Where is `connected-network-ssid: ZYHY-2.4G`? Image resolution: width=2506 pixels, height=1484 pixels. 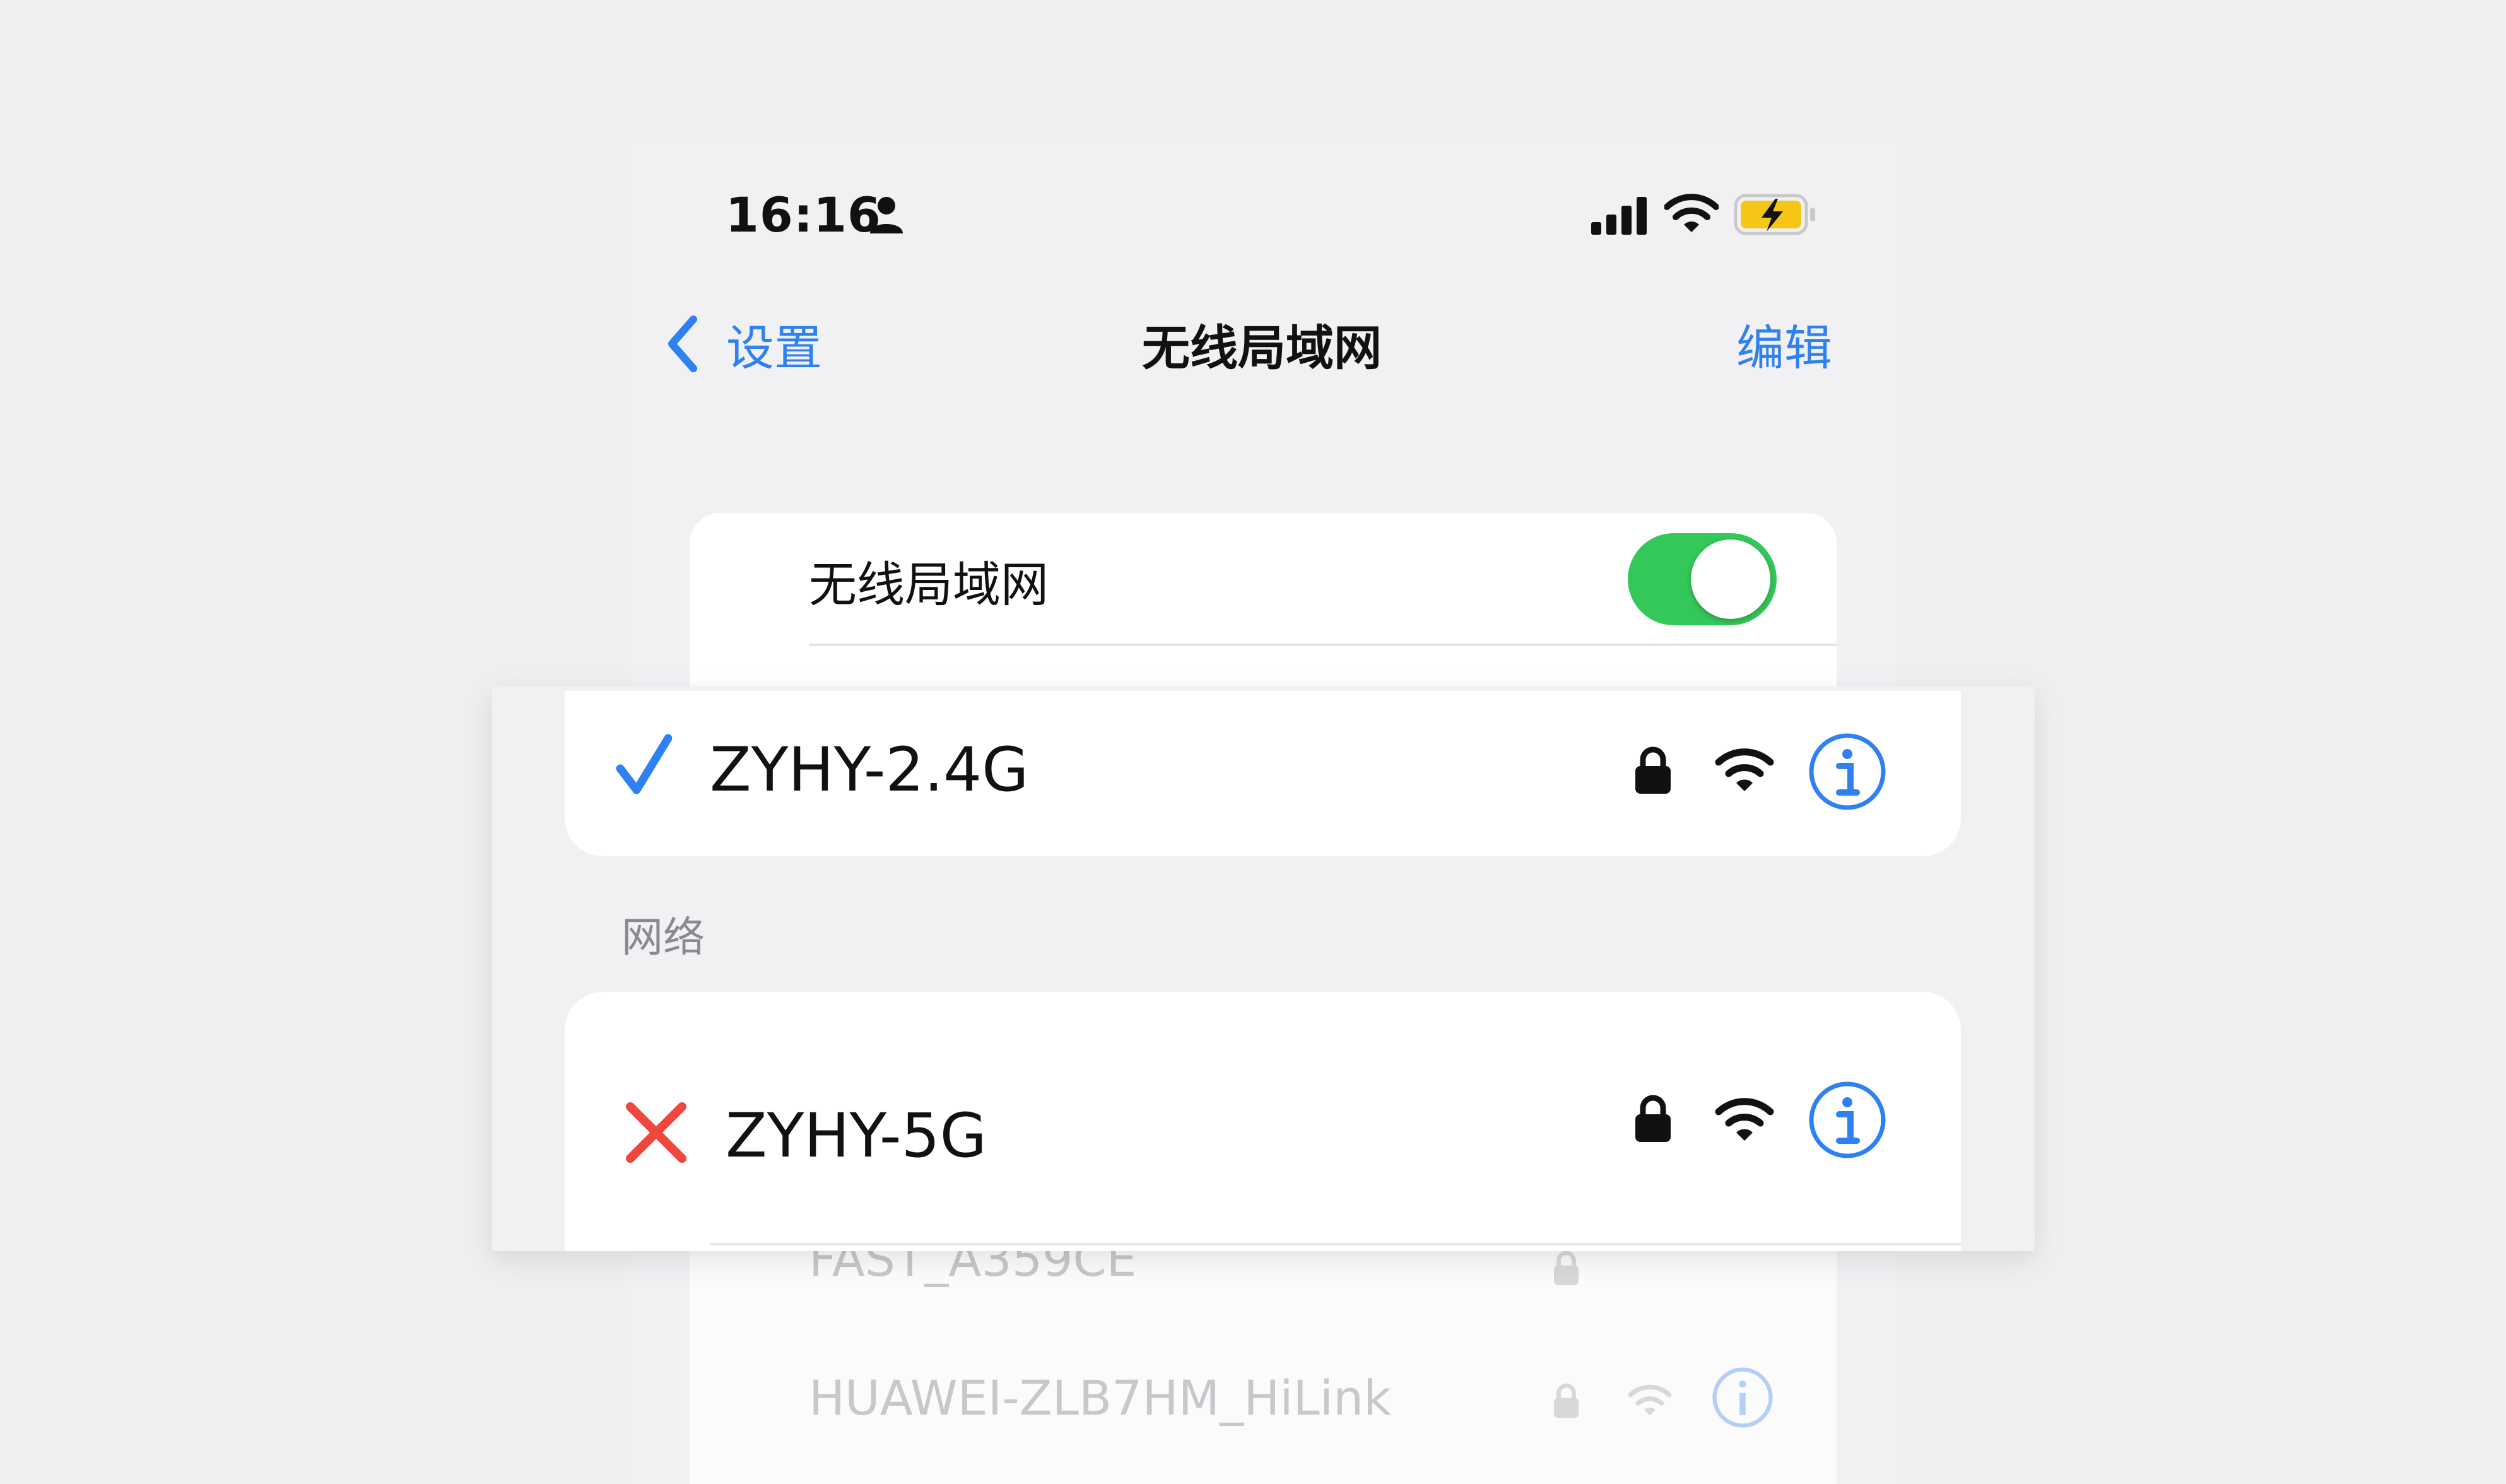 connected-network-ssid: ZYHY-2.4G is located at coordinates (869, 769).